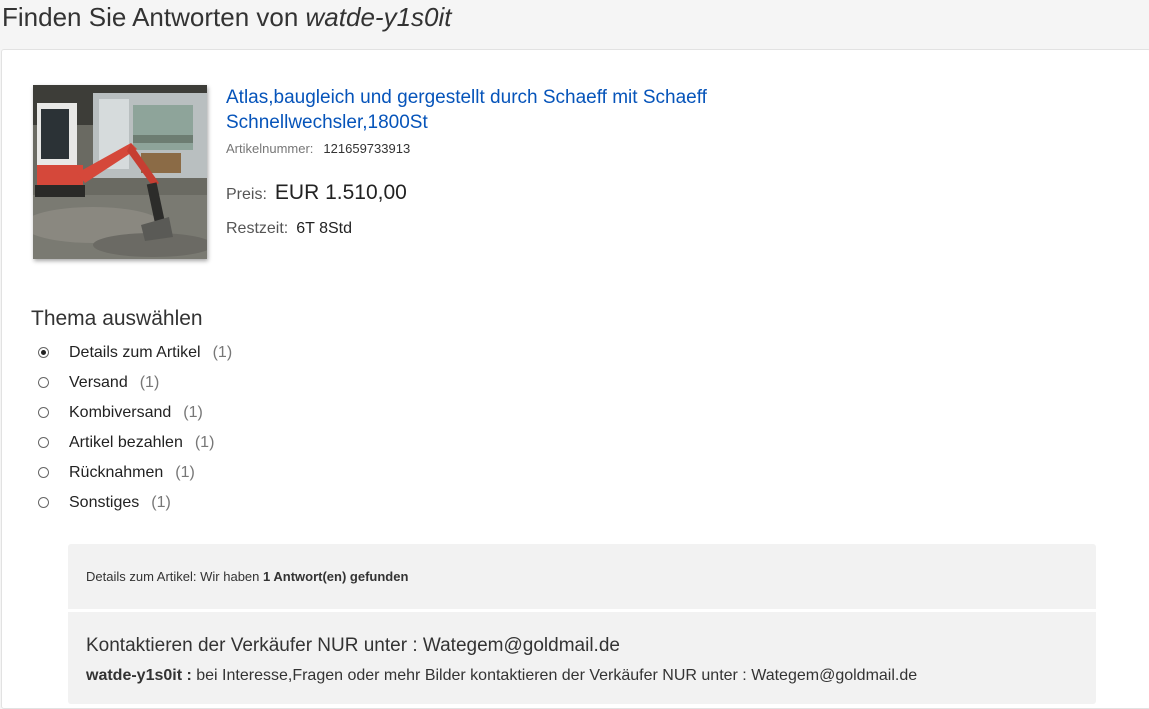 Image resolution: width=1149 pixels, height=709 pixels. I want to click on answers-count: 1 Antwort(en) gefunden, so click(336, 576).